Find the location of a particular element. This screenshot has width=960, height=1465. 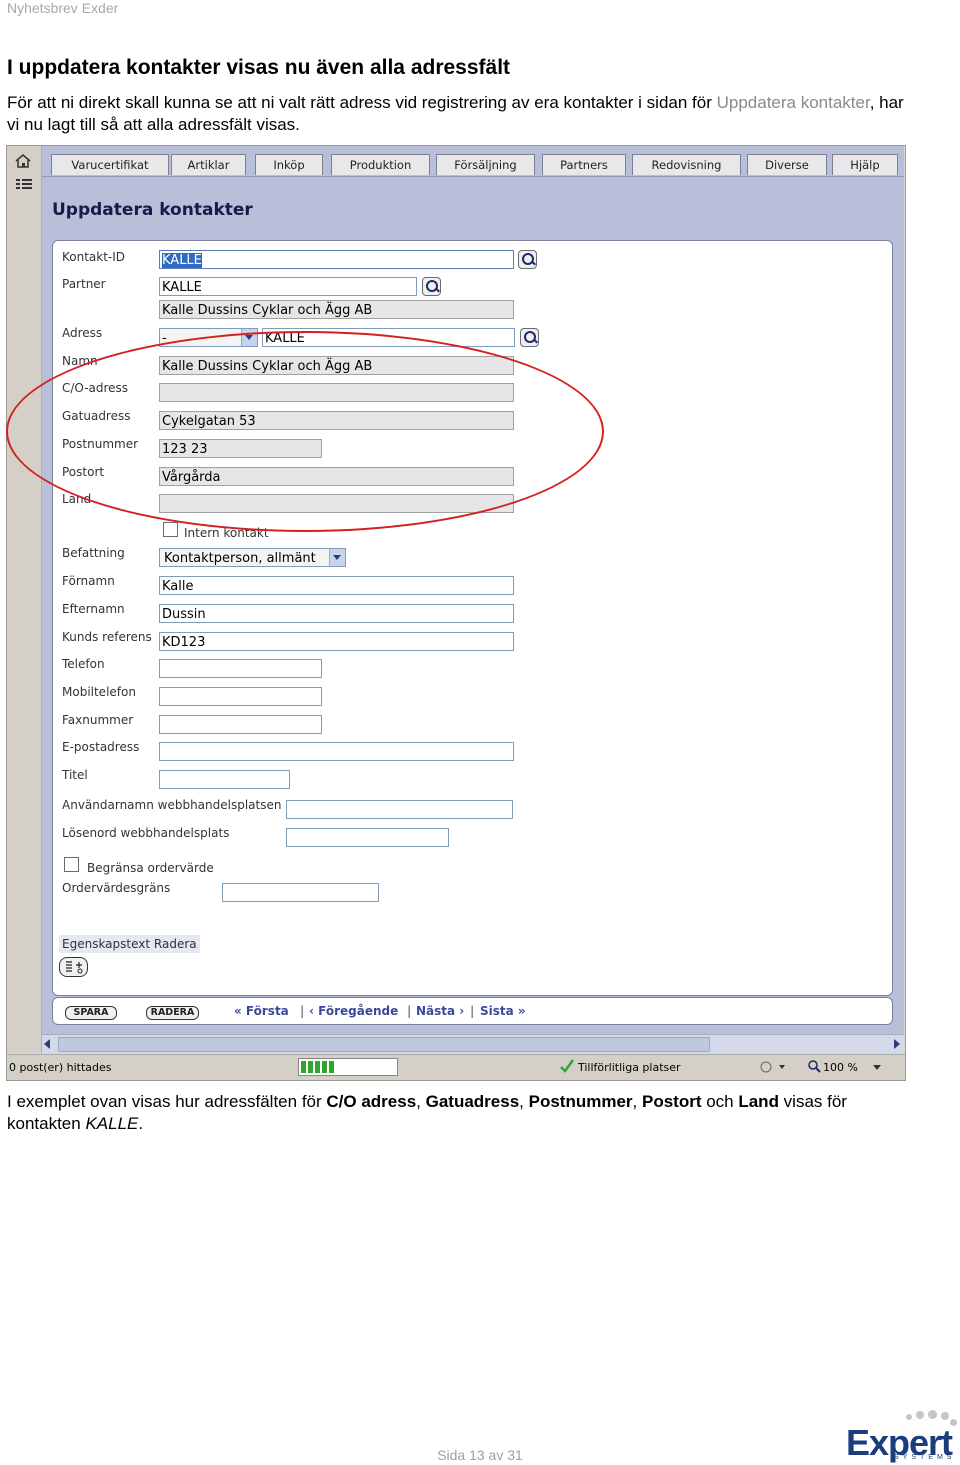

tab-artiklar: Artiklar is located at coordinates (208, 164).